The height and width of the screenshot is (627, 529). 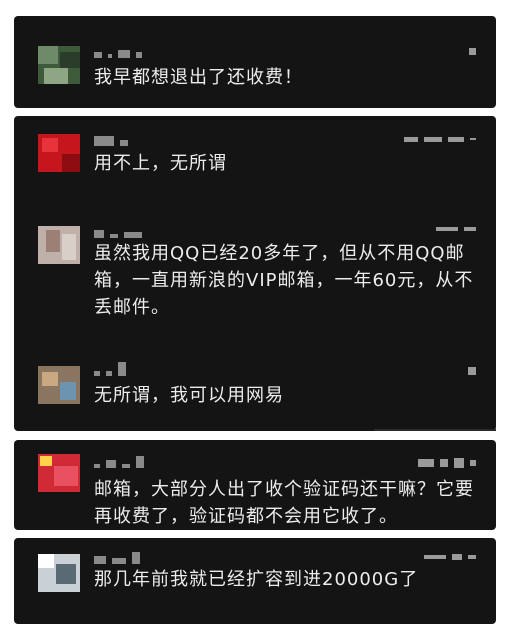 I want to click on comment-card-4: 那几年前我就已经扩容到进20000G了, so click(x=255, y=581).